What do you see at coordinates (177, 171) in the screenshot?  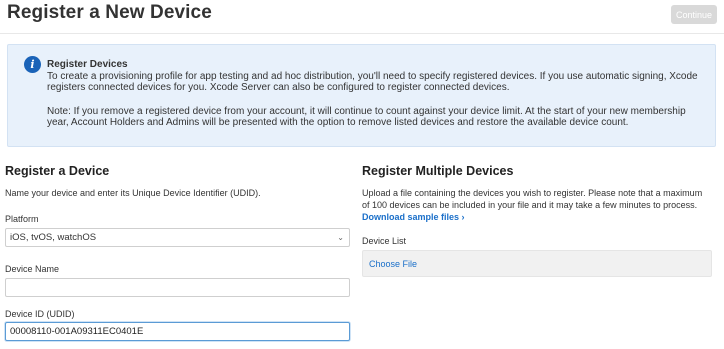 I see `register-device-section: Register a Device` at bounding box center [177, 171].